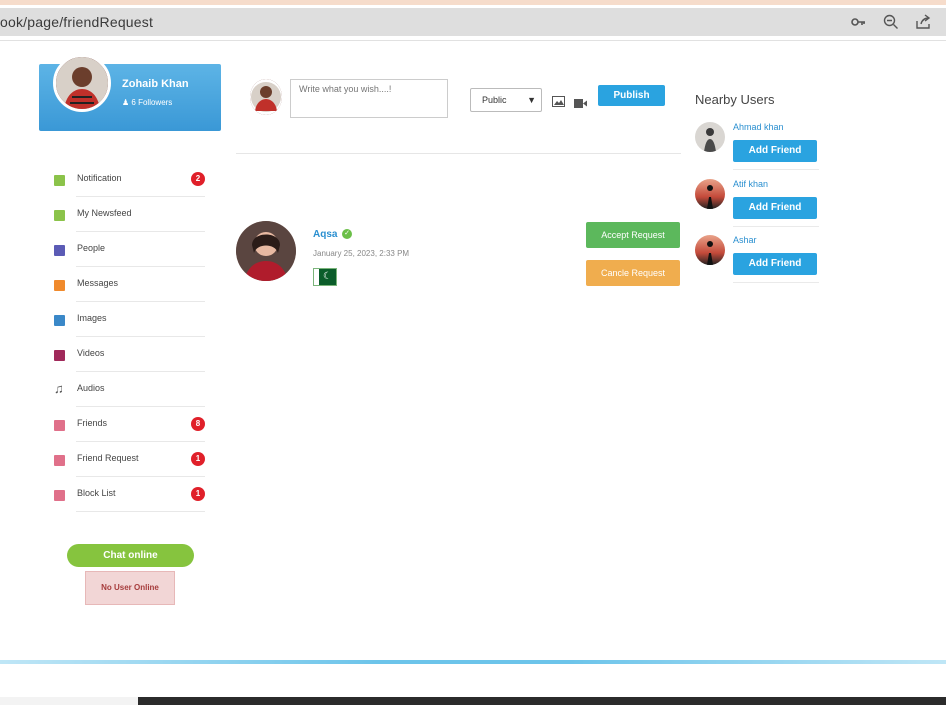 Image resolution: width=946 pixels, height=705 pixels. What do you see at coordinates (473, 662) in the screenshot?
I see `footer-divider` at bounding box center [473, 662].